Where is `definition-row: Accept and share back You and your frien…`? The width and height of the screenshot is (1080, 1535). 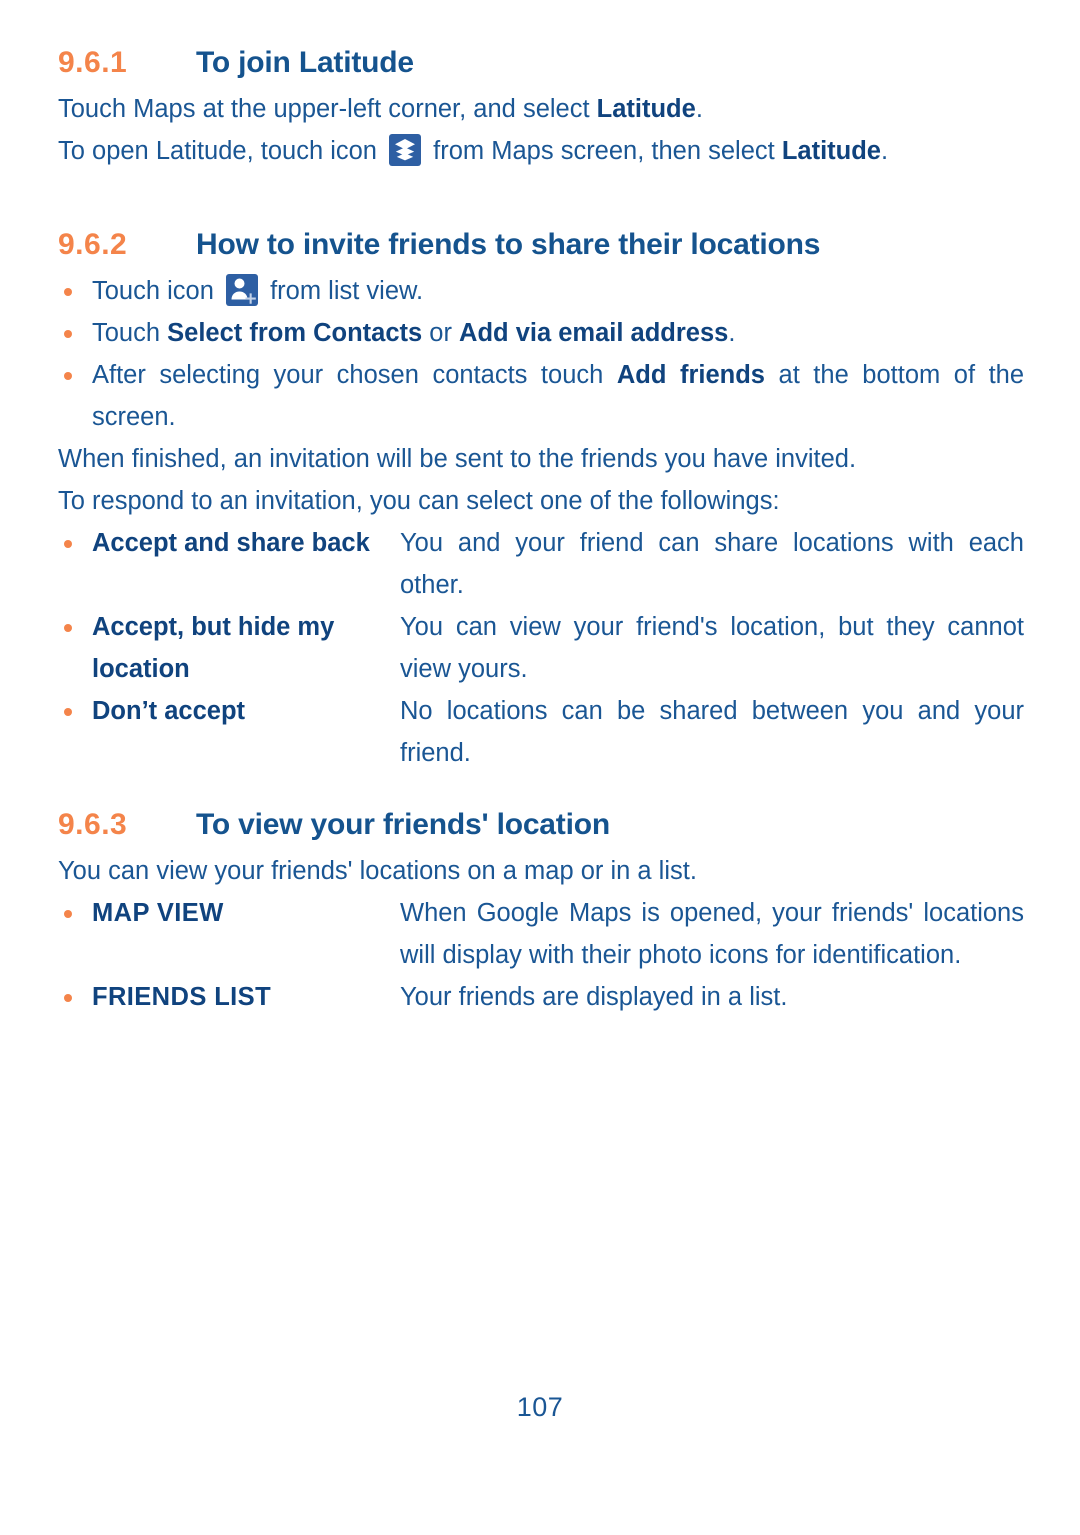
definition-row: Accept and share back You and your frien… is located at coordinates (541, 564).